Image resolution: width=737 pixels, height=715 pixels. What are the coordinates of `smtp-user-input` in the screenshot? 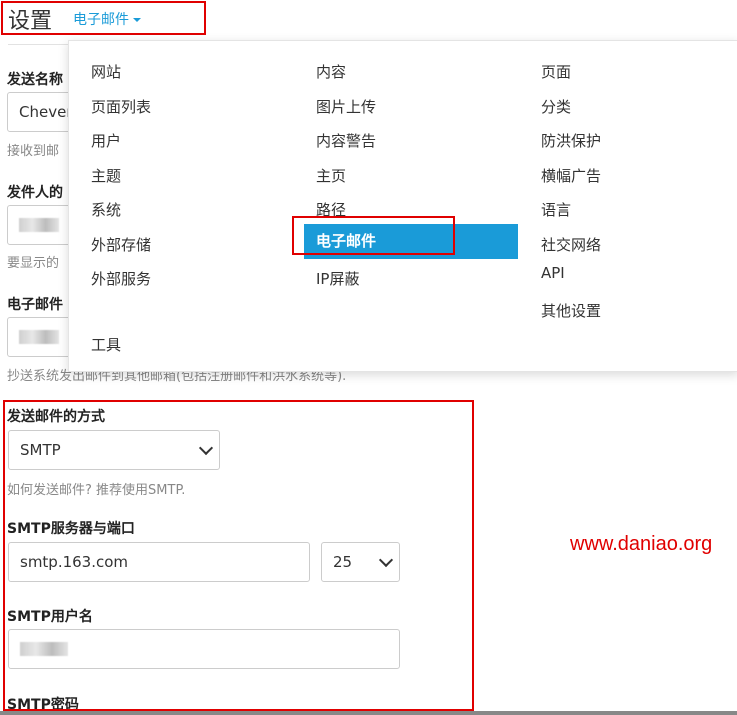 It's located at (204, 649).